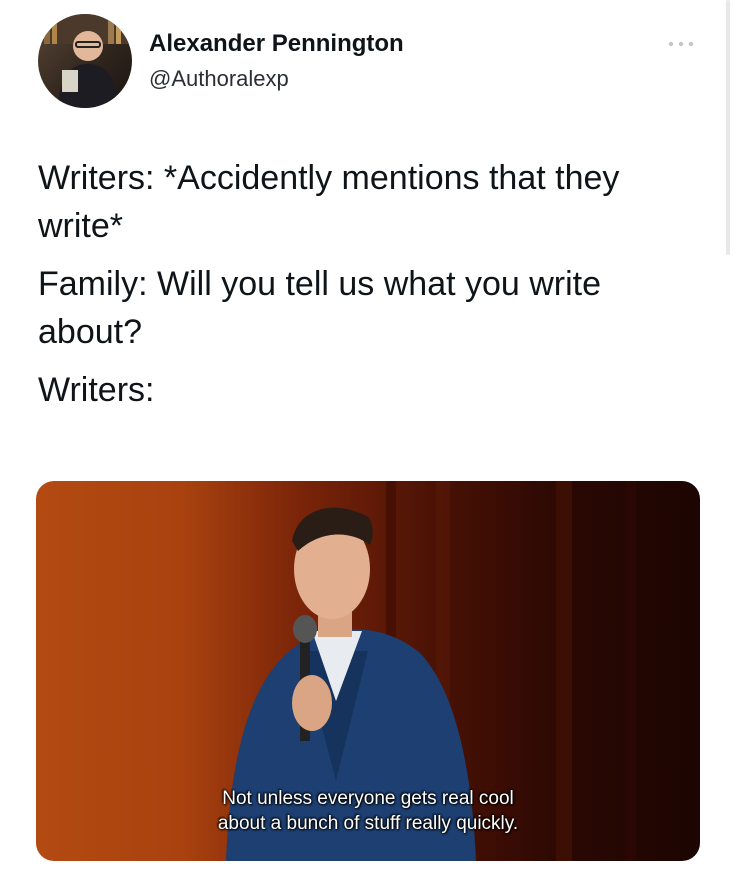 The width and height of the screenshot is (736, 888). Describe the element at coordinates (368, 823) in the screenshot. I see `subtitle-line-2: about a bunch of stuff really quickly.` at that location.